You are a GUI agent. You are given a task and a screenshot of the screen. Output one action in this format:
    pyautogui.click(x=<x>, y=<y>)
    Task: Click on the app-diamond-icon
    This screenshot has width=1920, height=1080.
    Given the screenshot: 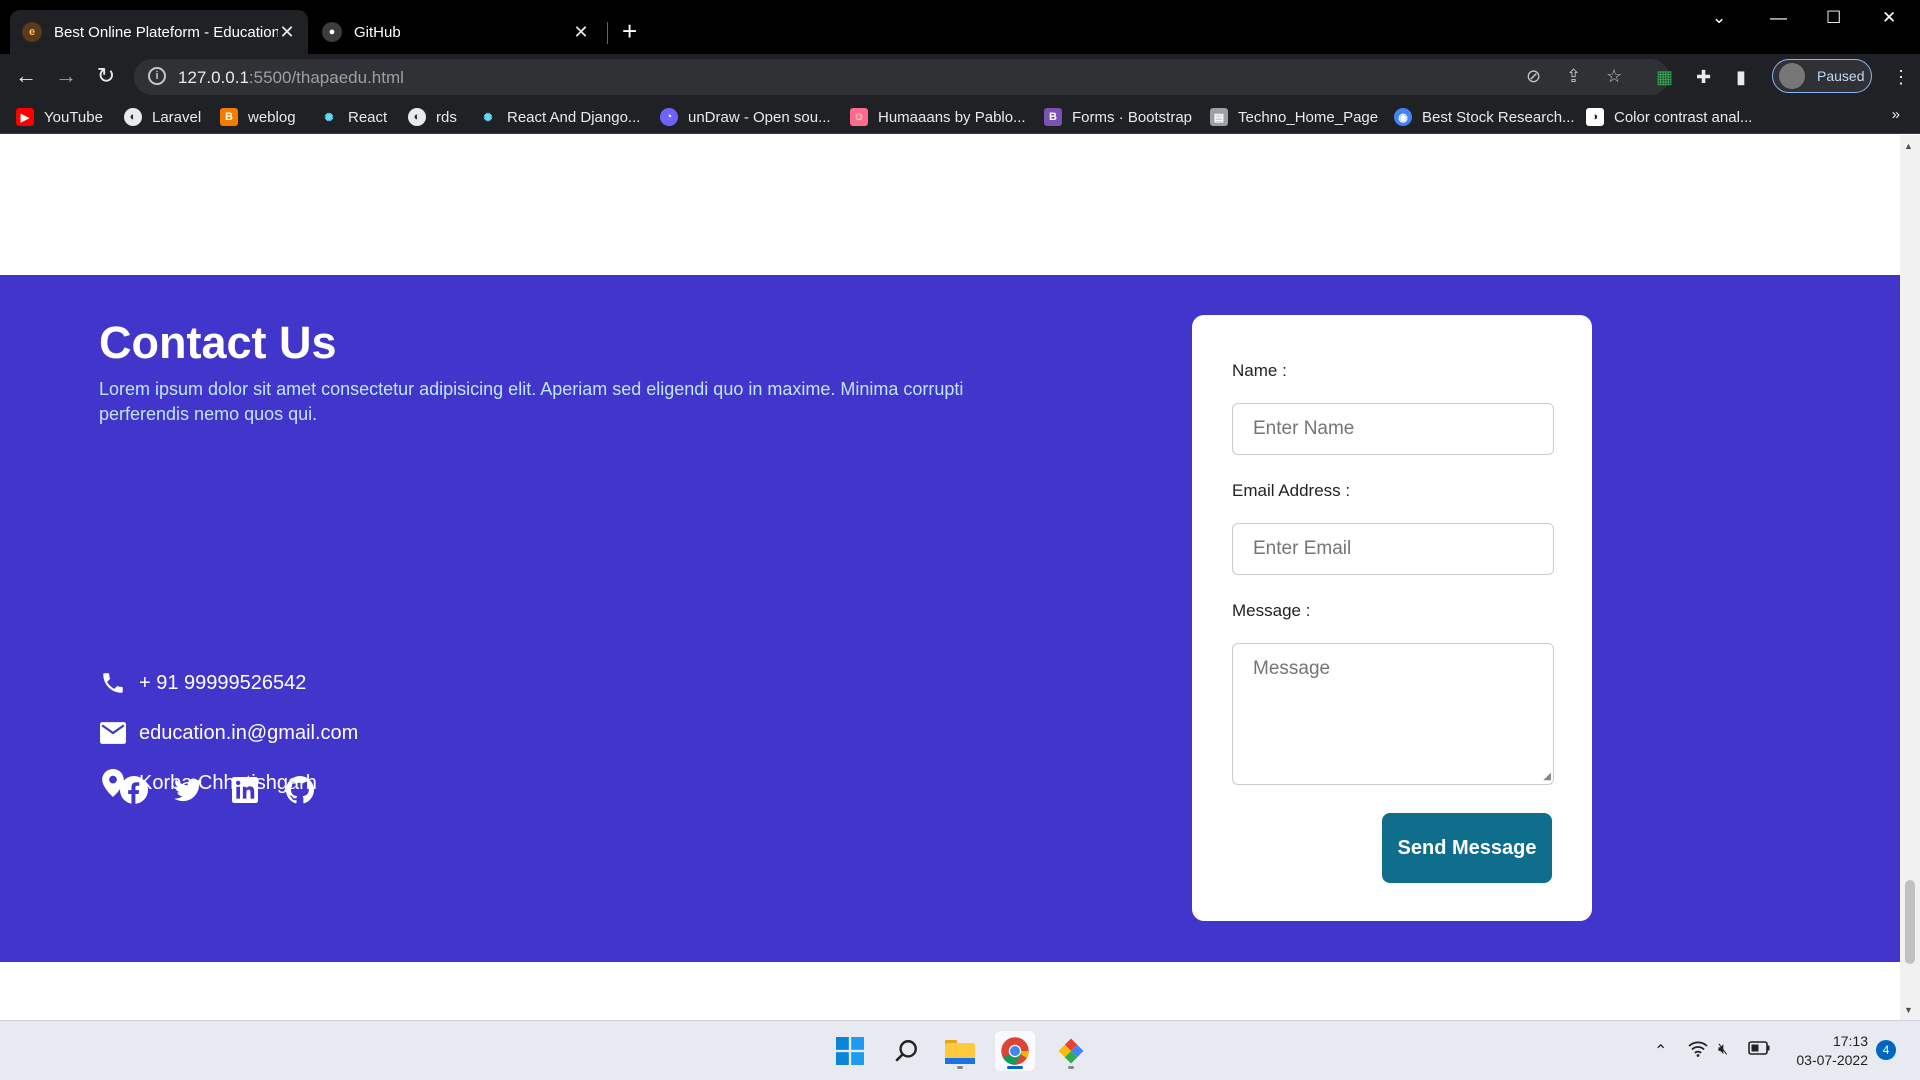 What is the action you would take?
    pyautogui.click(x=1071, y=1051)
    